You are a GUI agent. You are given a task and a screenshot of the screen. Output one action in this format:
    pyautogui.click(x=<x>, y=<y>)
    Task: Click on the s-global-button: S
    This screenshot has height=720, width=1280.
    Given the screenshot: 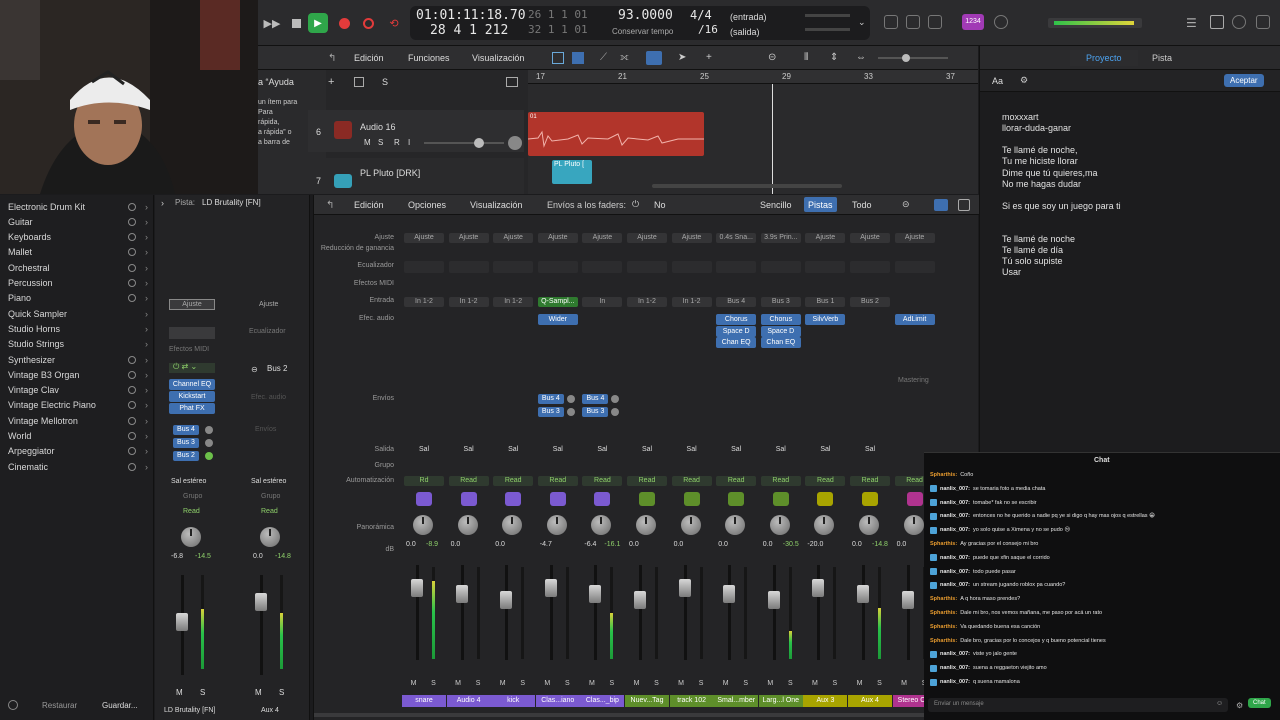 What is the action you would take?
    pyautogui.click(x=385, y=82)
    